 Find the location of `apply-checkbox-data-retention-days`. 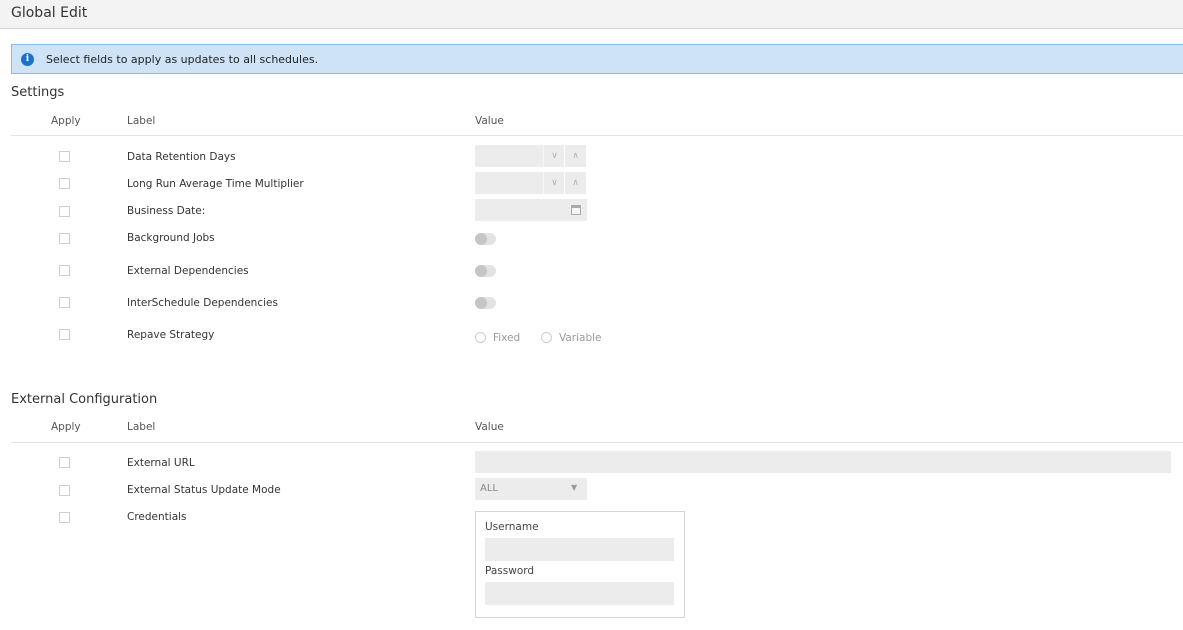

apply-checkbox-data-retention-days is located at coordinates (64, 156).